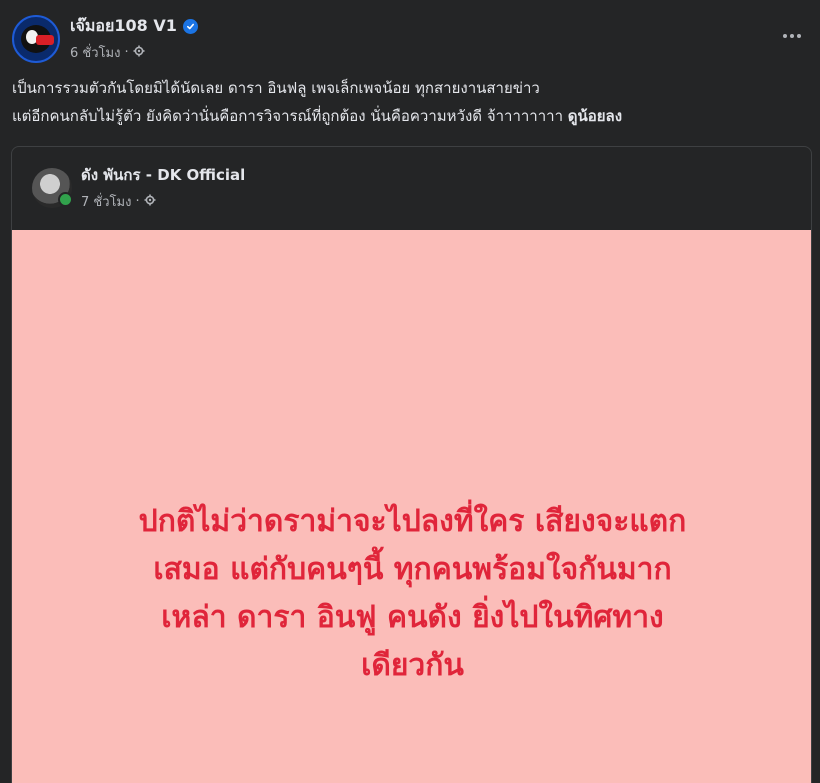 The height and width of the screenshot is (783, 820). Describe the element at coordinates (138, 187) in the screenshot. I see `shared-post-header: ดัง พันกร - DK Official 7 ชั่วโมง ·` at that location.